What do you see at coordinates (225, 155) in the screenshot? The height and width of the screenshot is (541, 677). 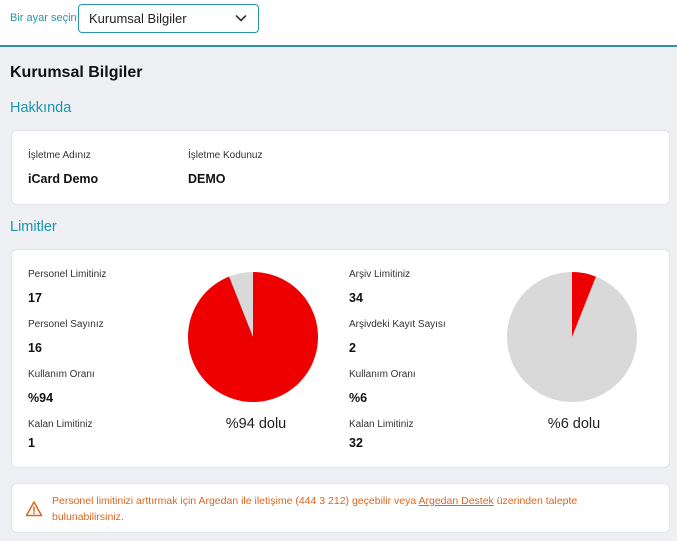 I see `business-code-label: İşletme Kodunuz` at bounding box center [225, 155].